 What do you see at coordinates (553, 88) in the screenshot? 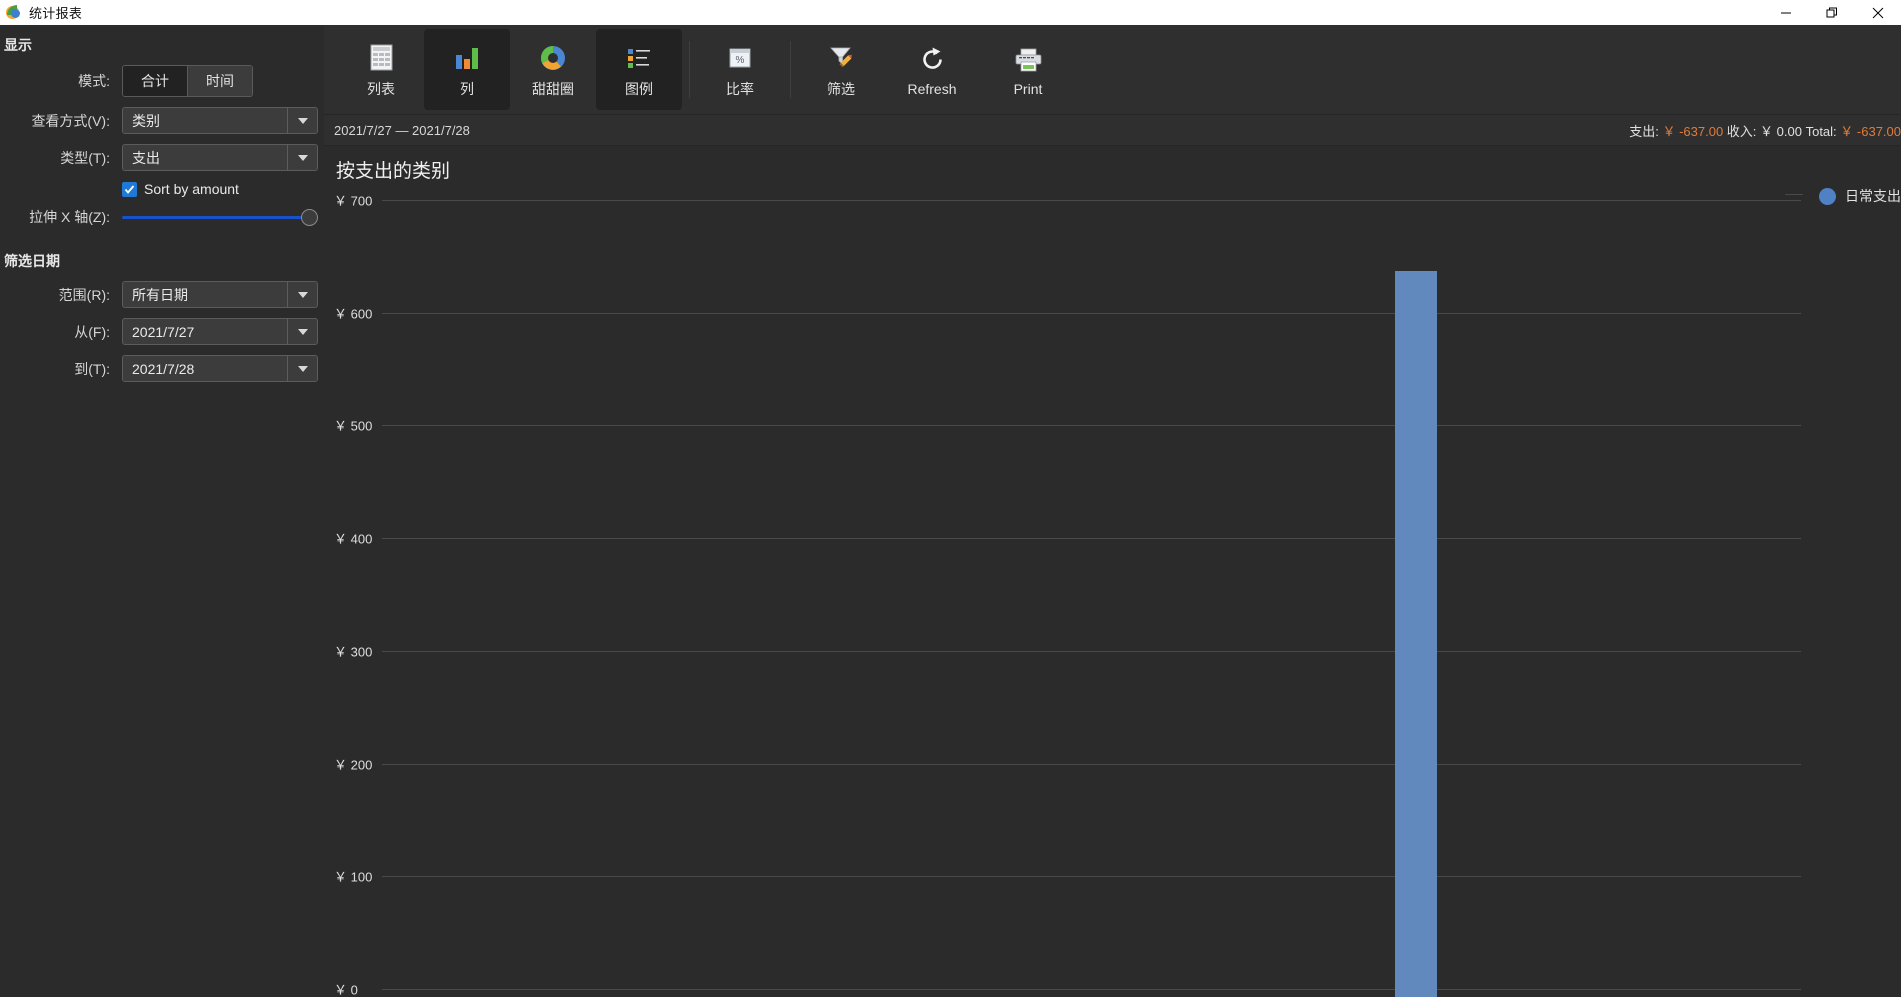
I see `toolbar-label: 甜甜圈` at bounding box center [553, 88].